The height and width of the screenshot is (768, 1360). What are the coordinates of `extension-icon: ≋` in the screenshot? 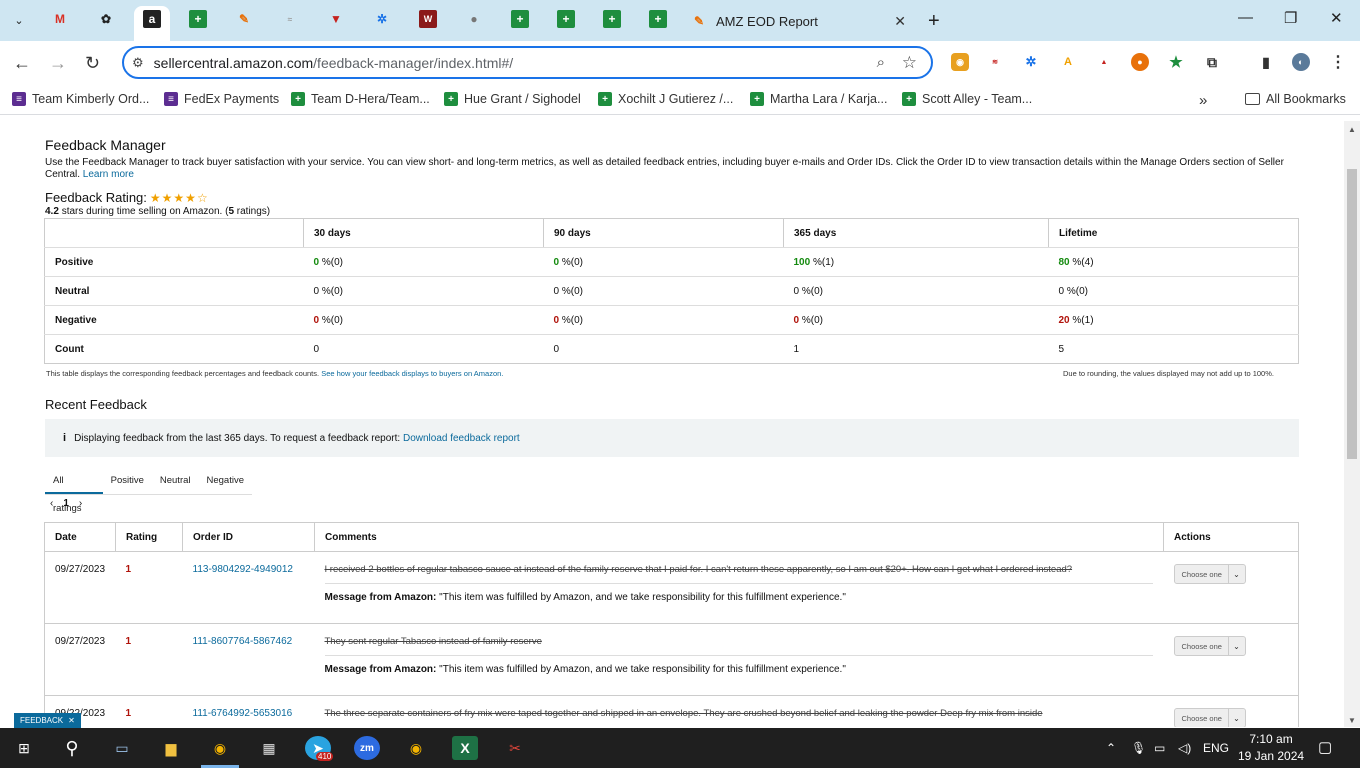 It's located at (995, 62).